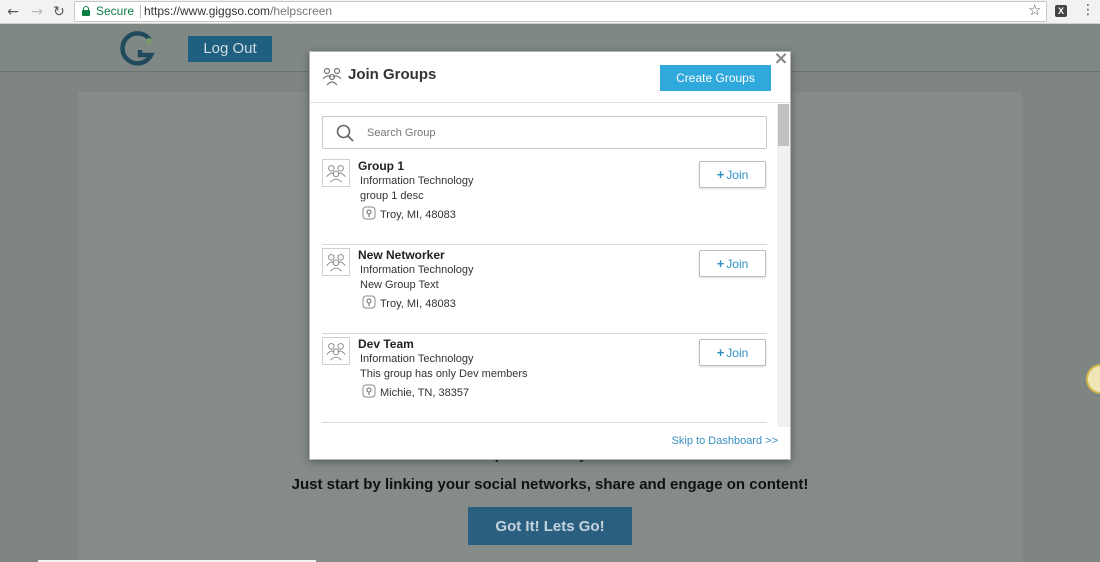  Describe the element at coordinates (557, 133) in the screenshot. I see `search-input` at that location.